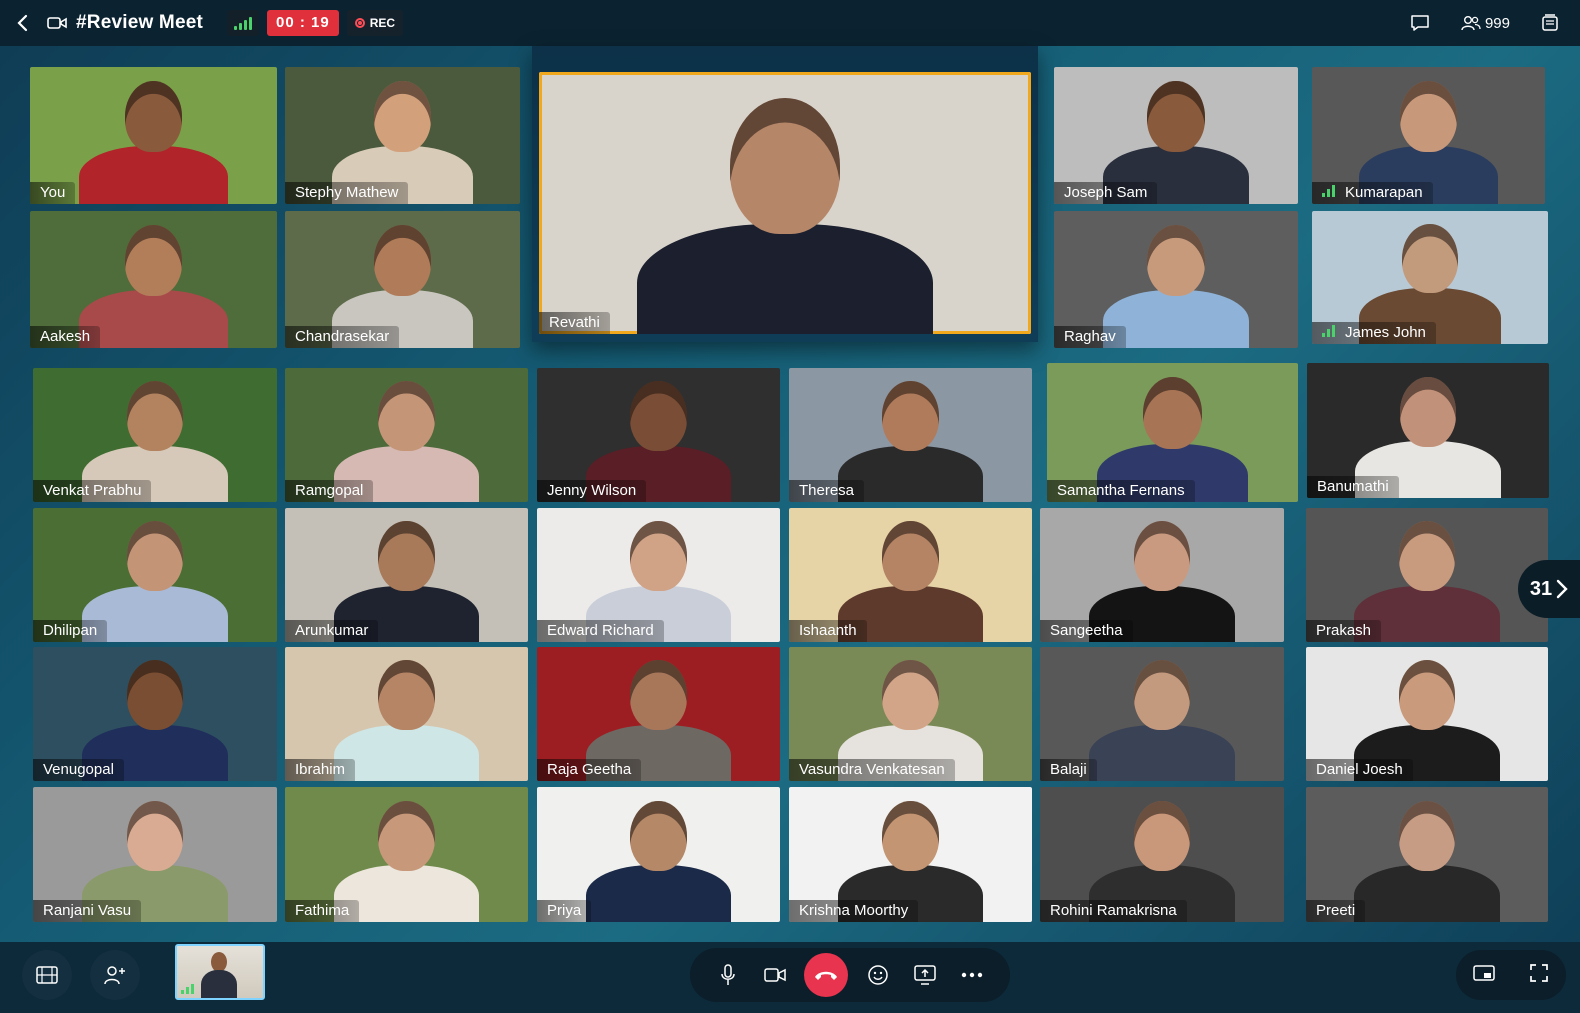  Describe the element at coordinates (220, 972) in the screenshot. I see `self-view-thumbnail` at that location.